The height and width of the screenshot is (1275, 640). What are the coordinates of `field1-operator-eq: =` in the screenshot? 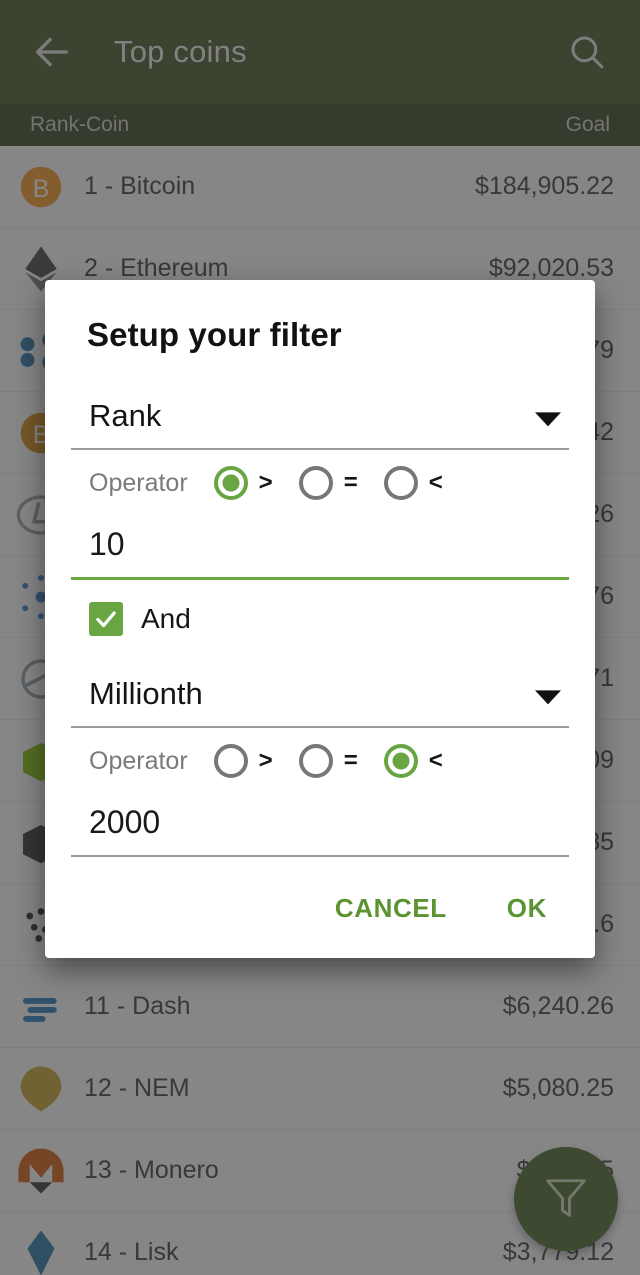 It's located at (328, 483).